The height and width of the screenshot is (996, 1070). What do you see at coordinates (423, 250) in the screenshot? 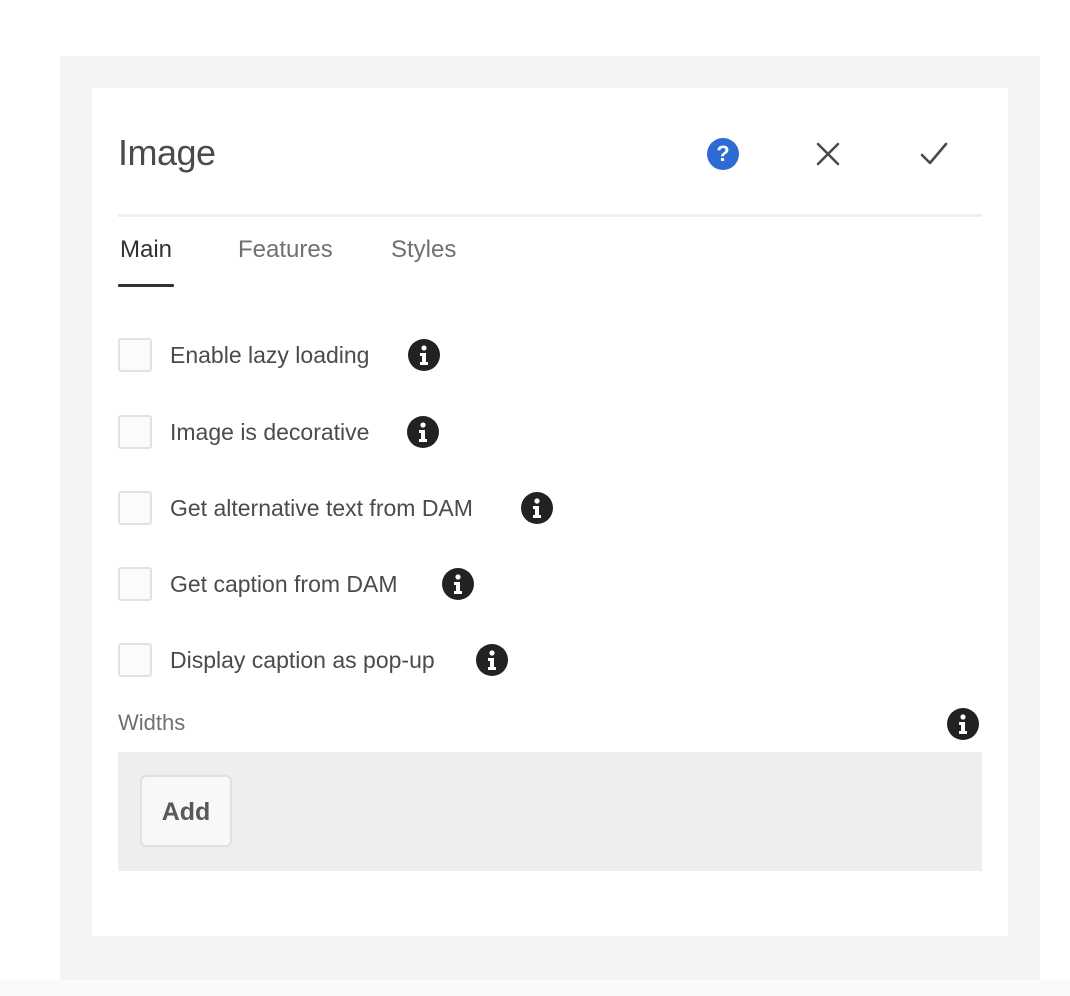
I see `tab-styles: Styles` at bounding box center [423, 250].